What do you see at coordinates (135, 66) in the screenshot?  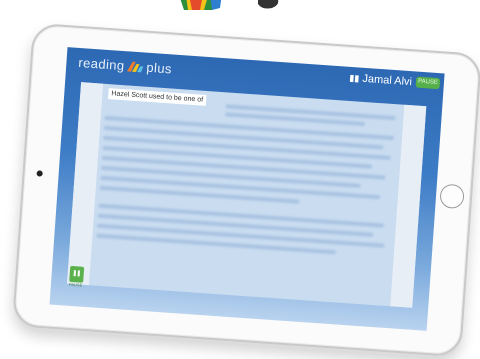 I see `reading-plus-mark-icon` at bounding box center [135, 66].